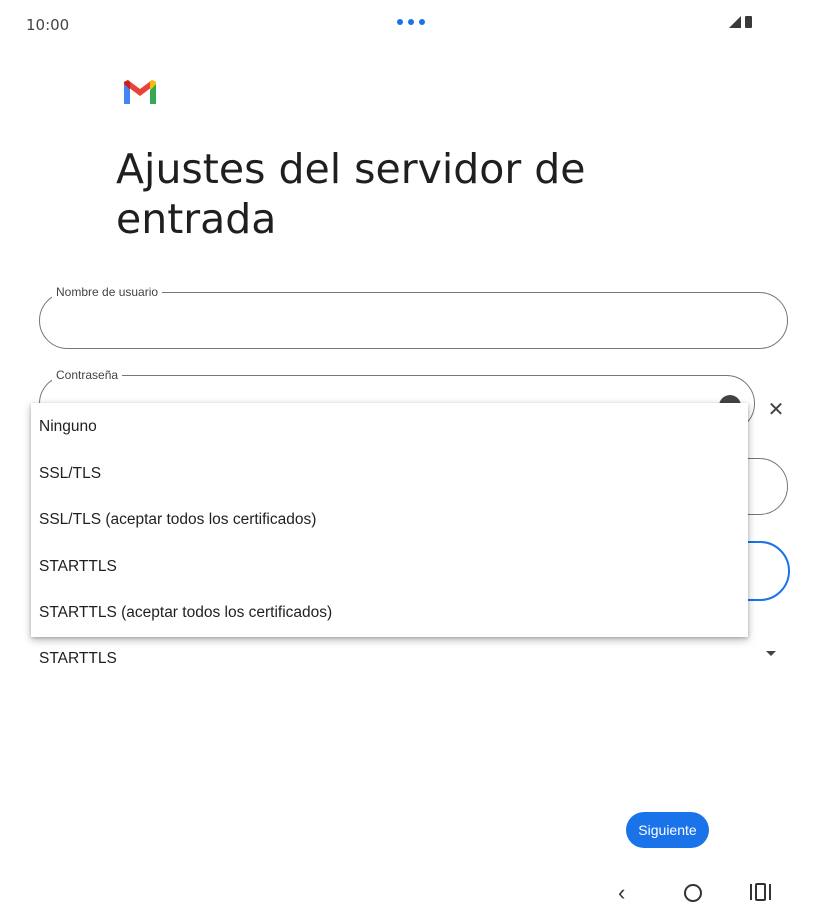 This screenshot has width=826, height=919. Describe the element at coordinates (735, 22) in the screenshot. I see `signal-icon` at that location.